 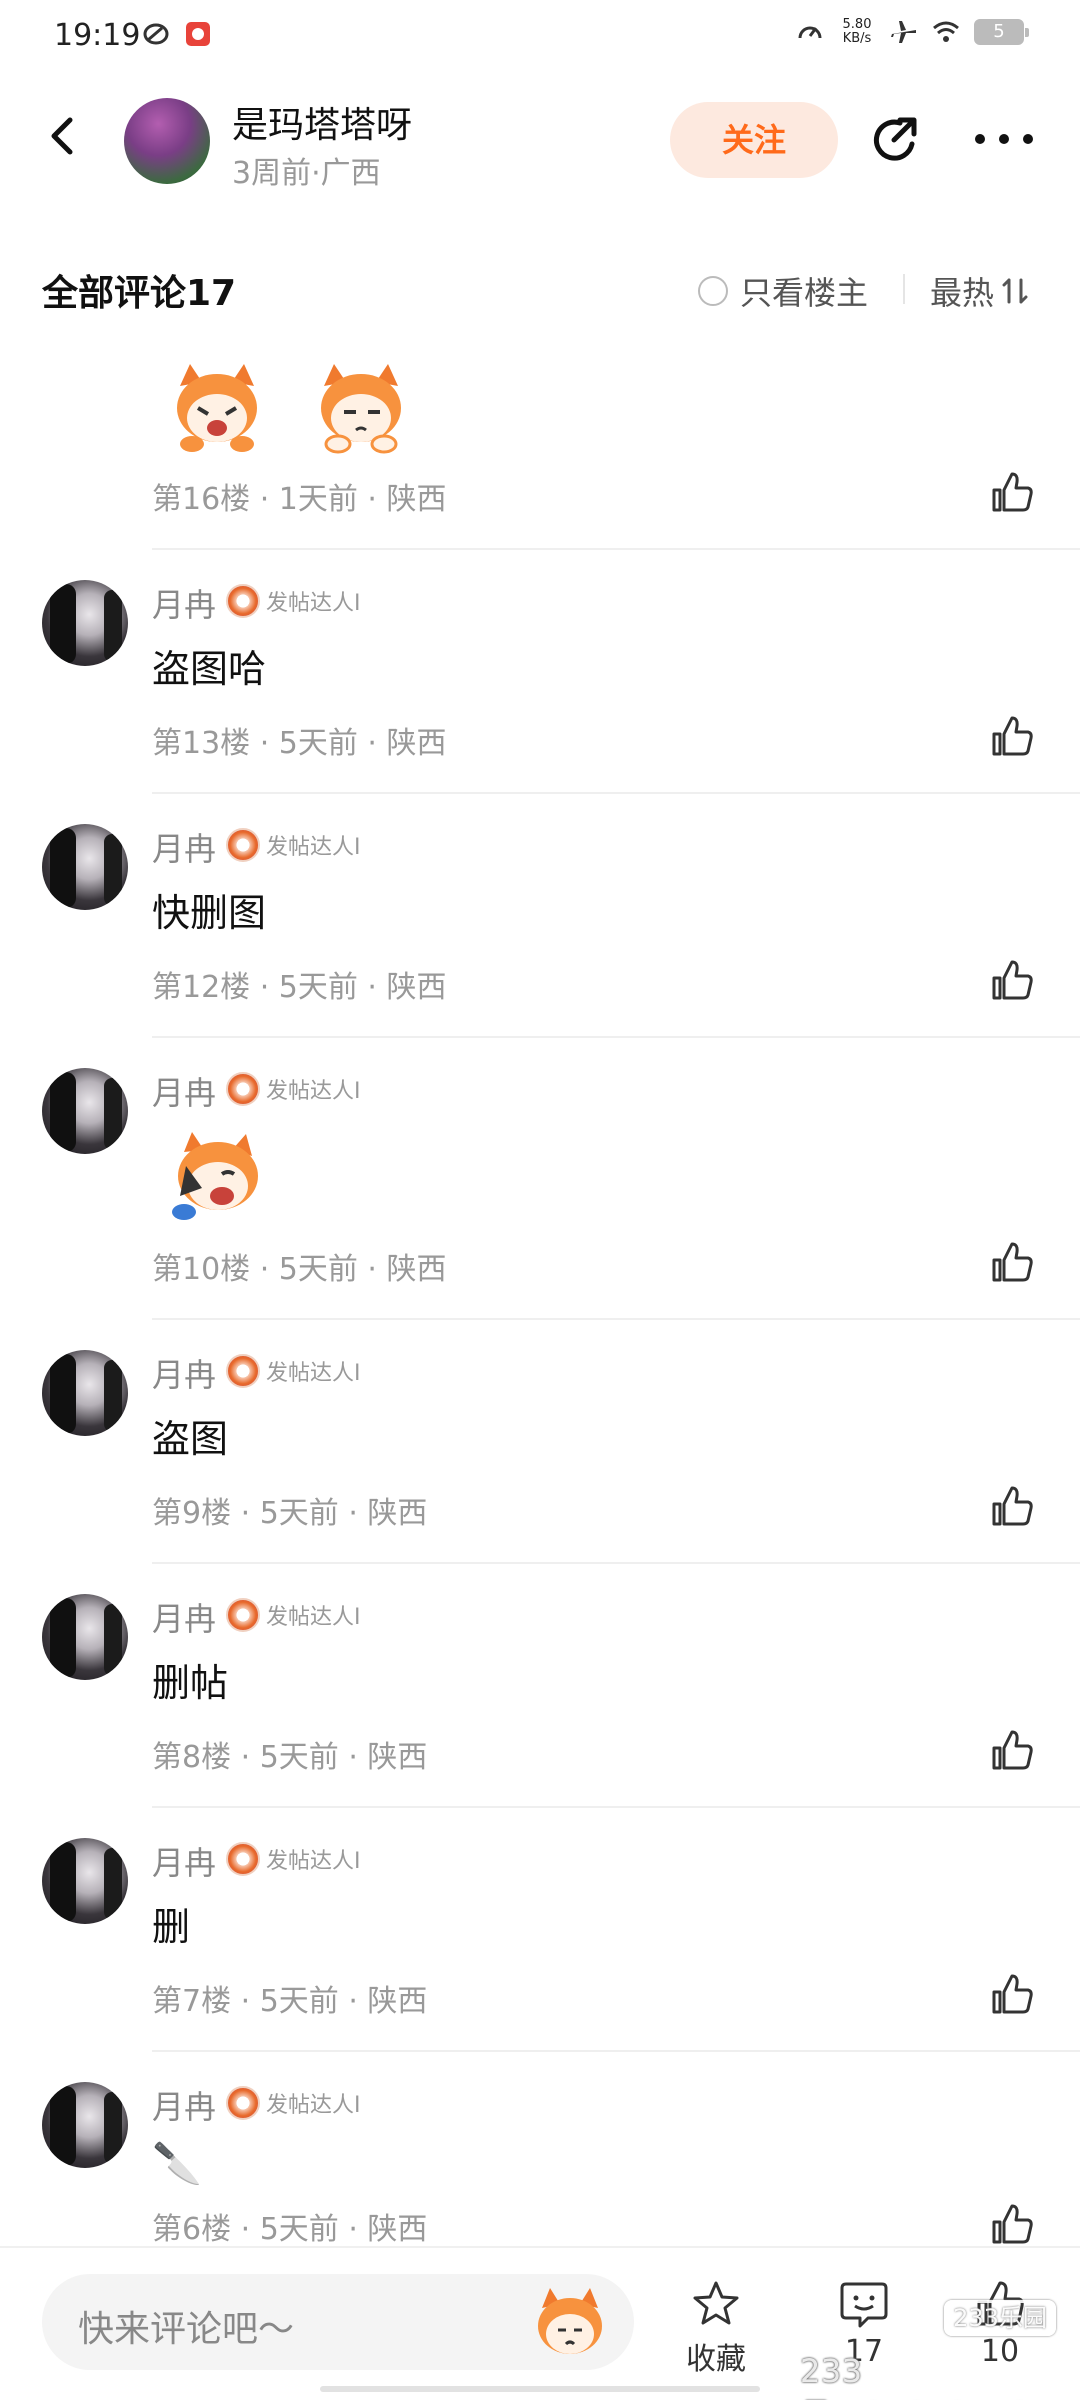 What do you see at coordinates (299, 987) in the screenshot?
I see `comment-meta: 第12楼 · 5天前 · 陕西` at bounding box center [299, 987].